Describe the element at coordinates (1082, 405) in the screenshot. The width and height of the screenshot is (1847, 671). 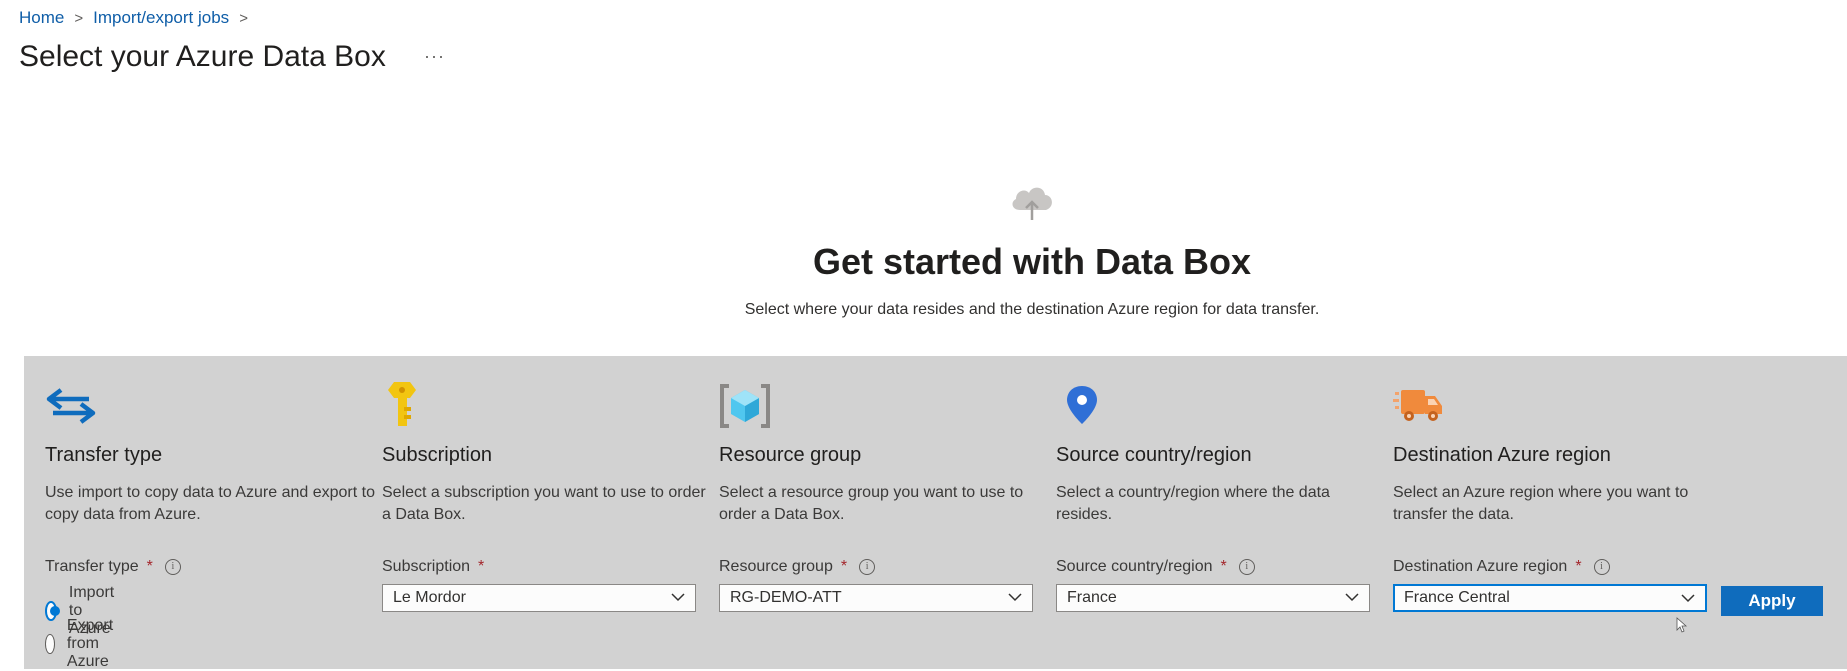
I see `location-pin-icon` at that location.